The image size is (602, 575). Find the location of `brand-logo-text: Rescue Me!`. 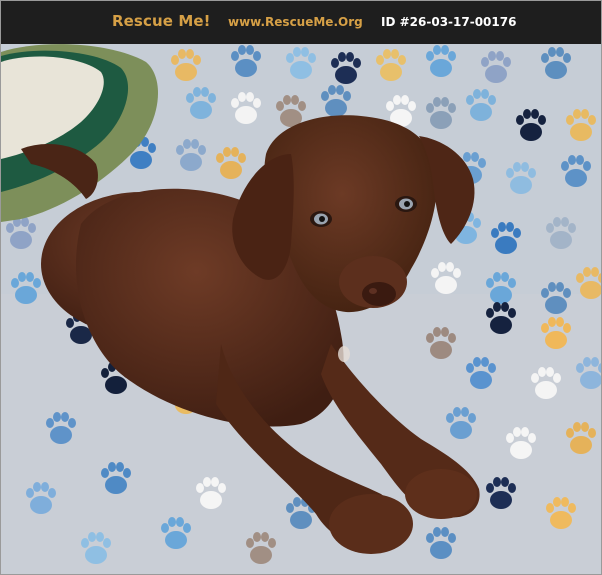

brand-logo-text: Rescue Me! is located at coordinates (161, 21).